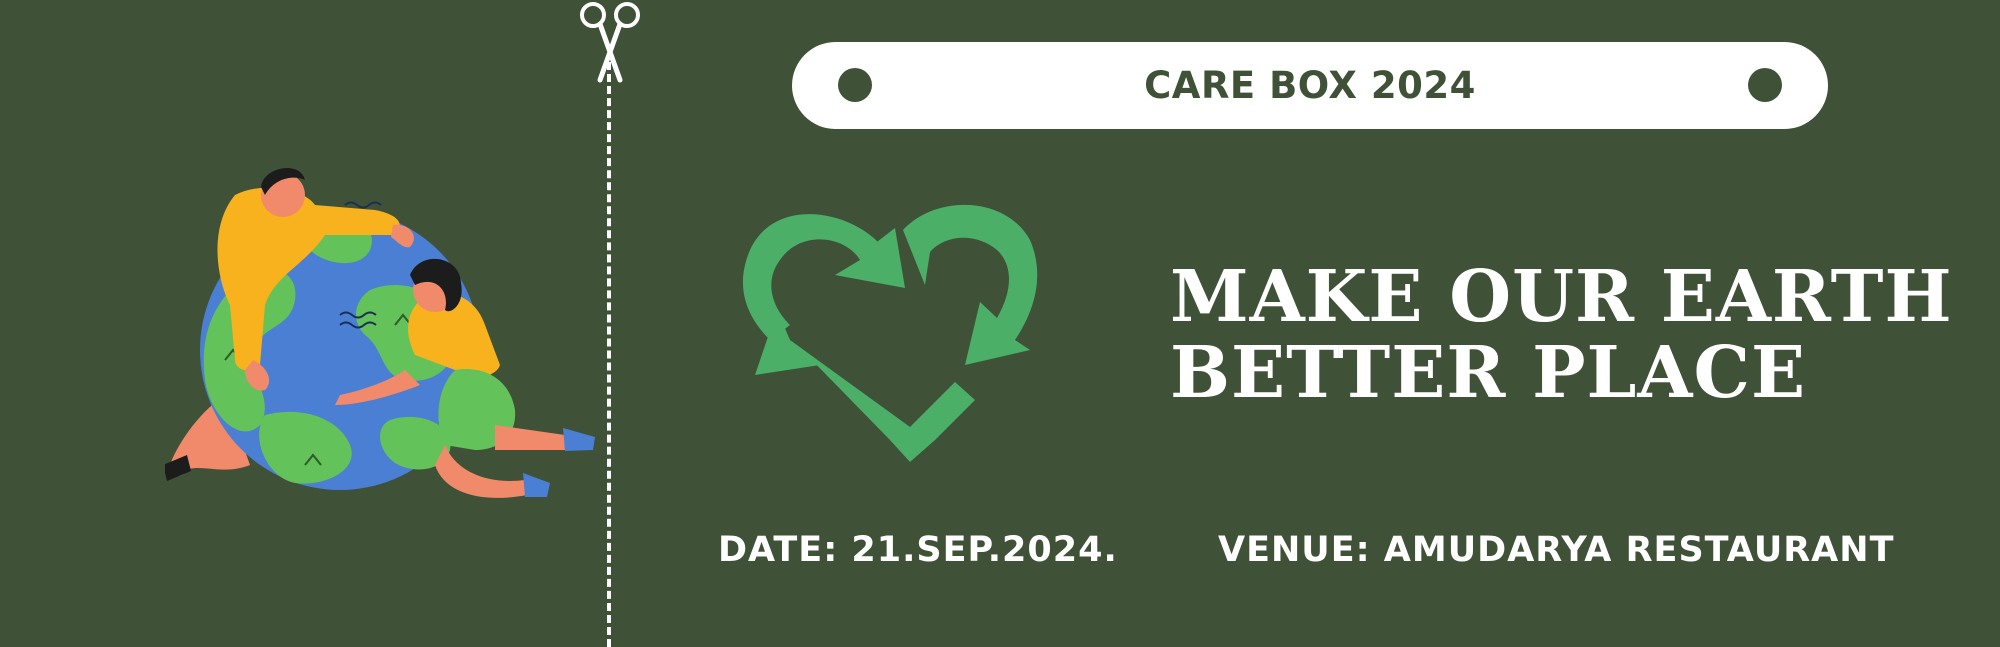 The height and width of the screenshot is (647, 2000). I want to click on recycle-heart-icon, so click(890, 333).